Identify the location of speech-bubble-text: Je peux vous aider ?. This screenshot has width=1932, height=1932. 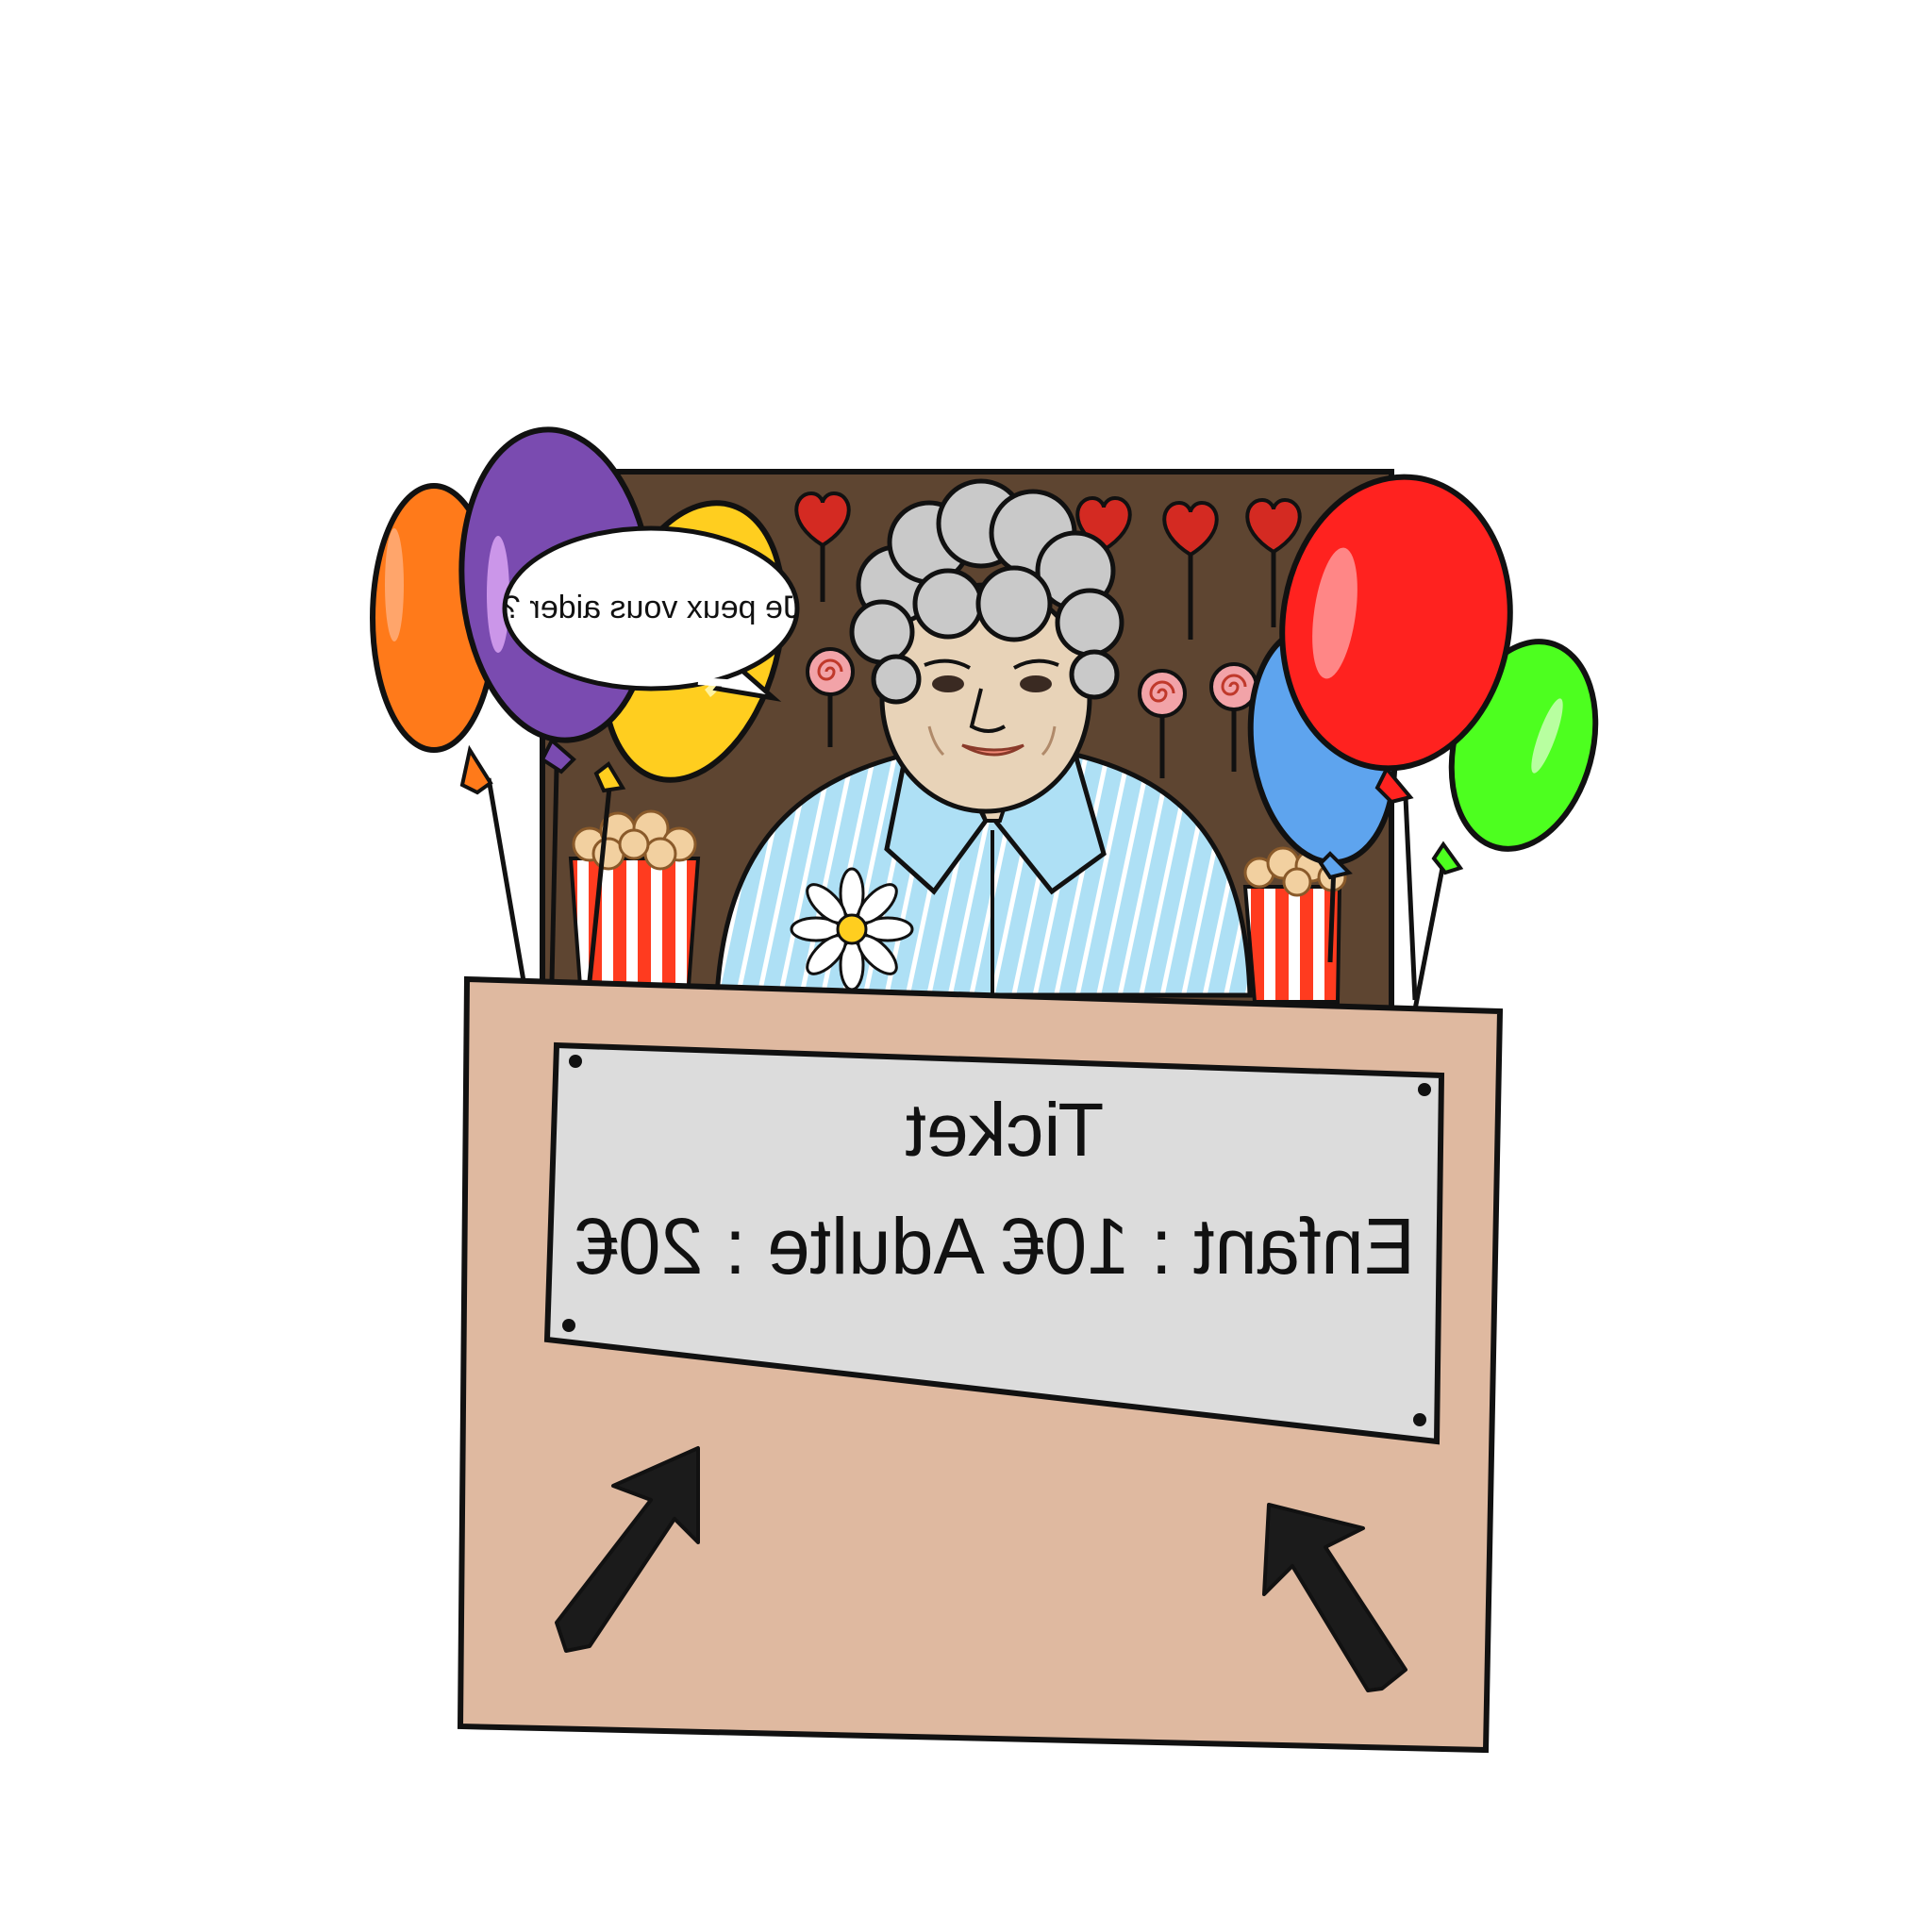
(651, 607).